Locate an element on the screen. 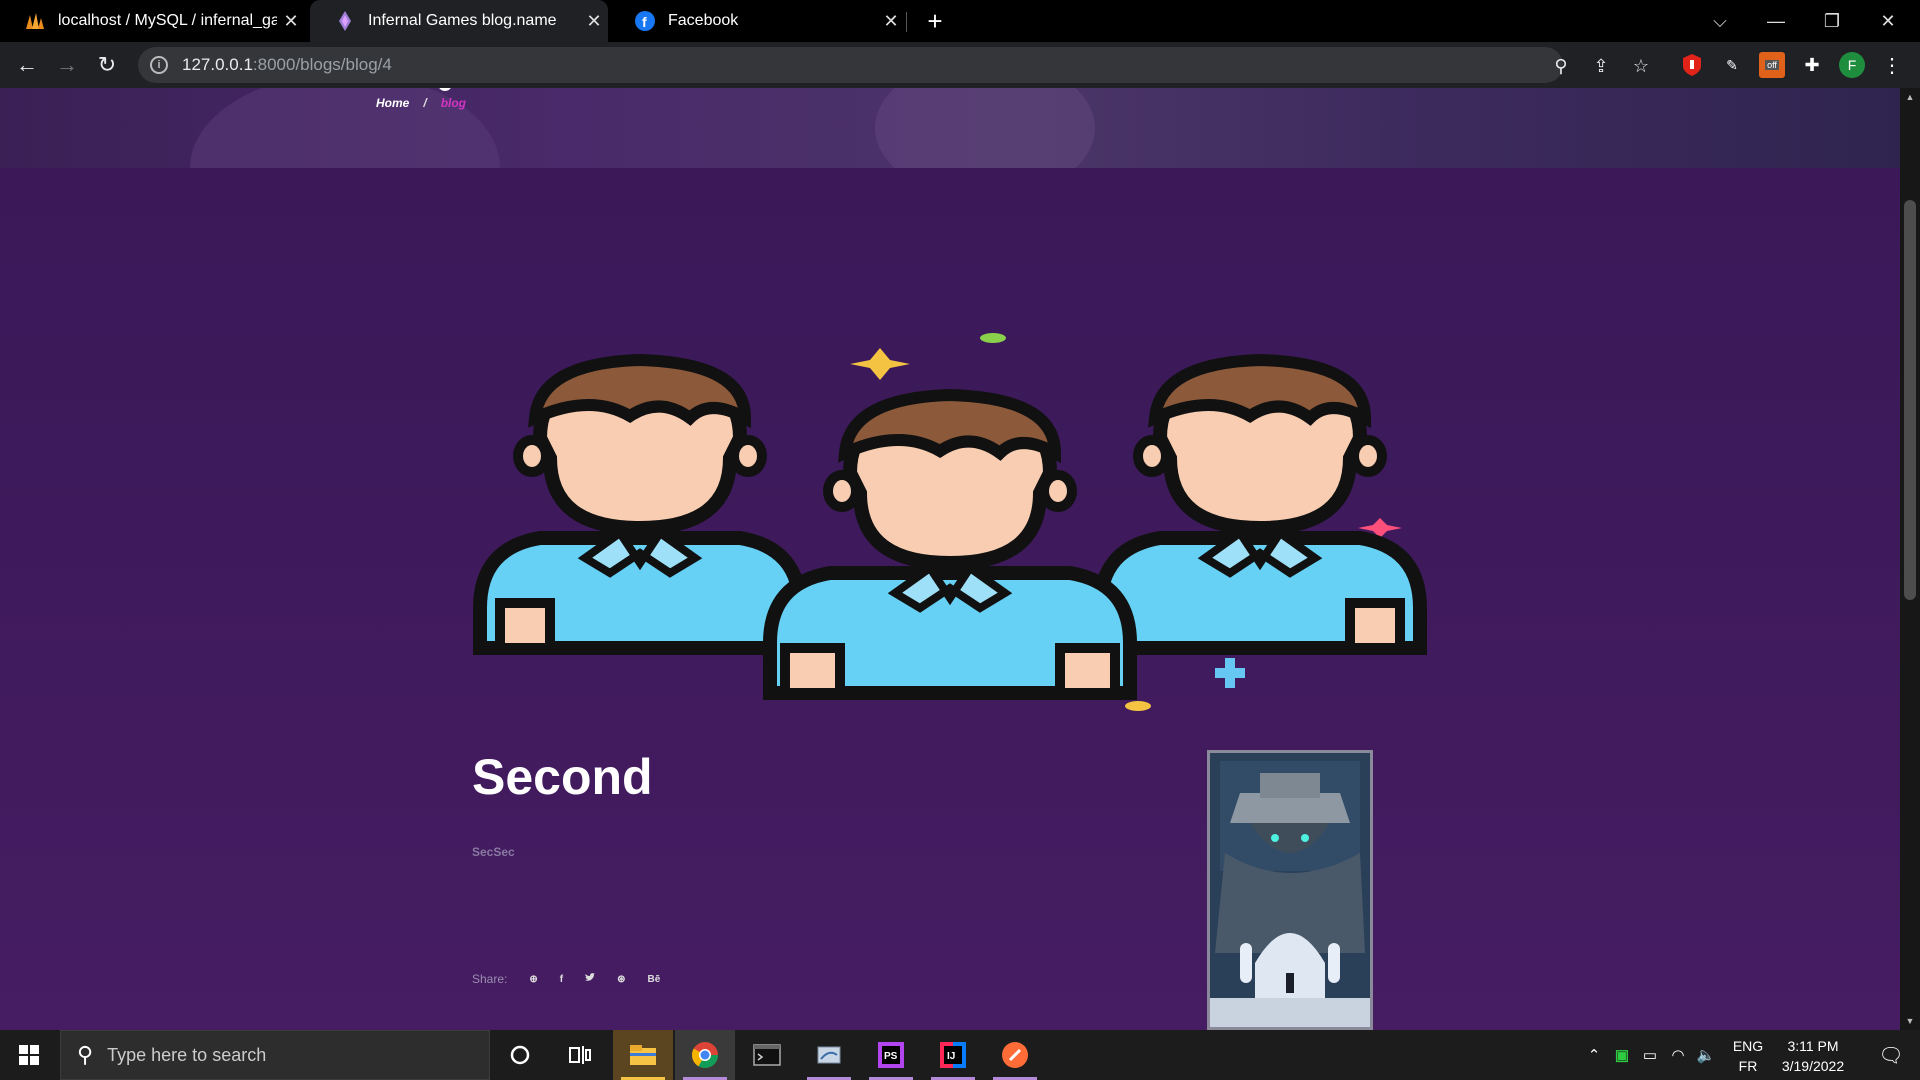 The height and width of the screenshot is (1080, 1920). post-title: Second is located at coordinates (562, 777).